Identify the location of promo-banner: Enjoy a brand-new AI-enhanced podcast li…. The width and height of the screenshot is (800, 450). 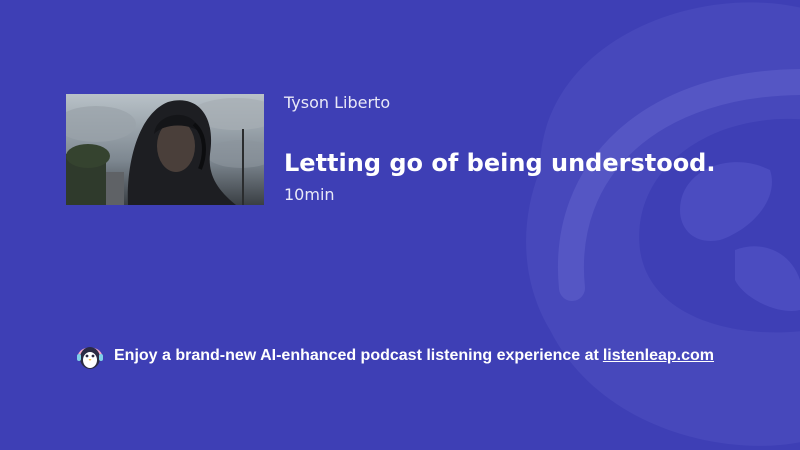
(394, 356).